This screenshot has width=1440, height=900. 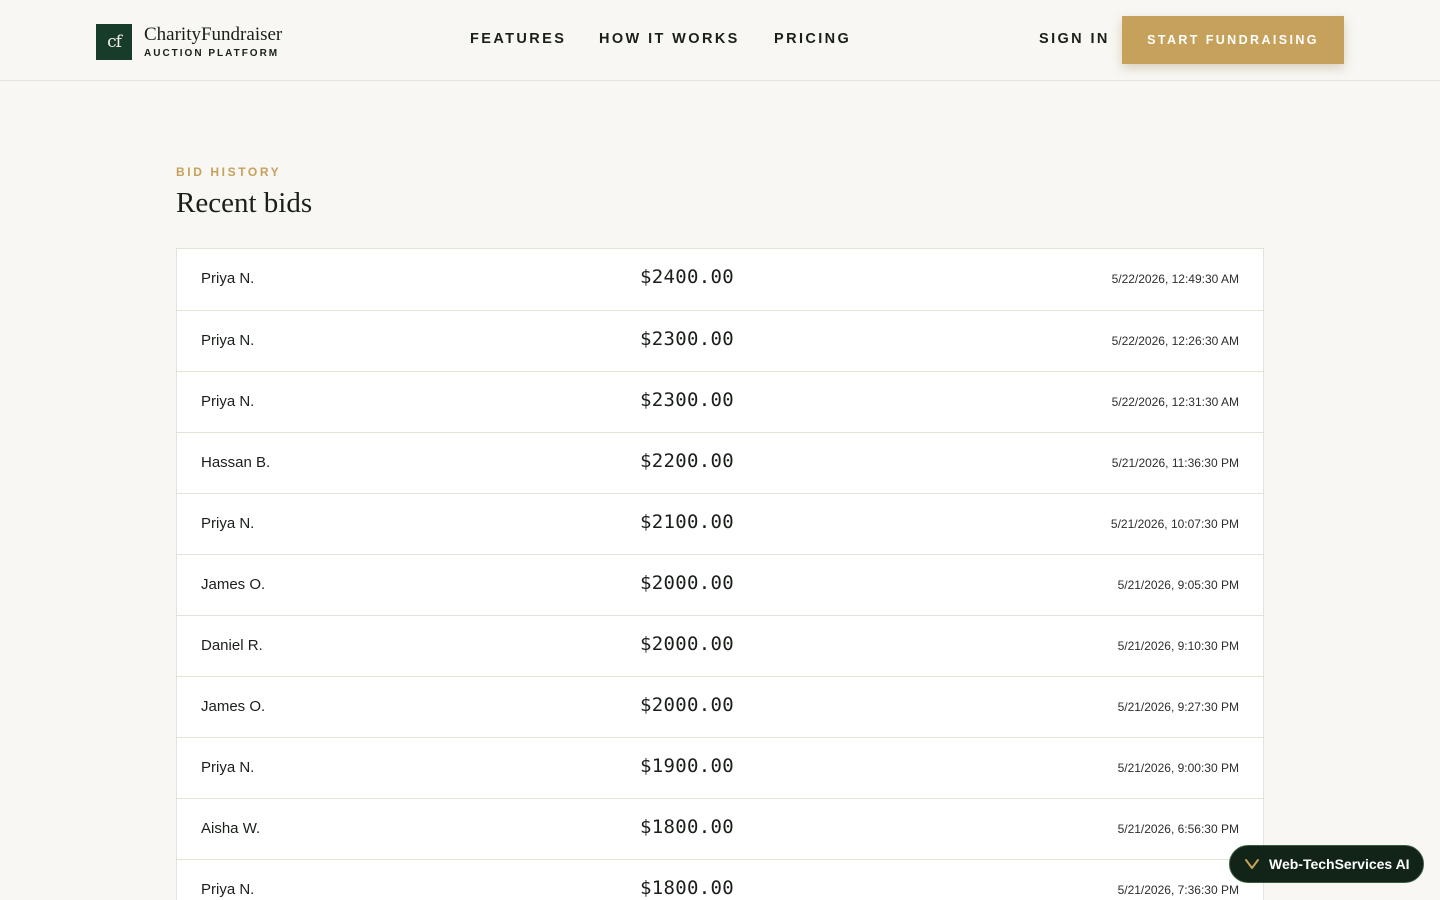 I want to click on bid-row: James O. $2000.00 5/21/2026, 9:05:30 PM, so click(x=720, y=584).